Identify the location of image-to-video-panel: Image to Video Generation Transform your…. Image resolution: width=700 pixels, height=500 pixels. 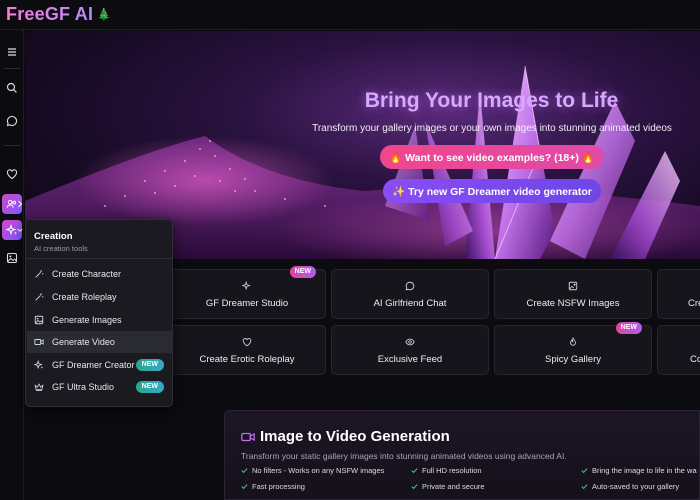
(462, 455).